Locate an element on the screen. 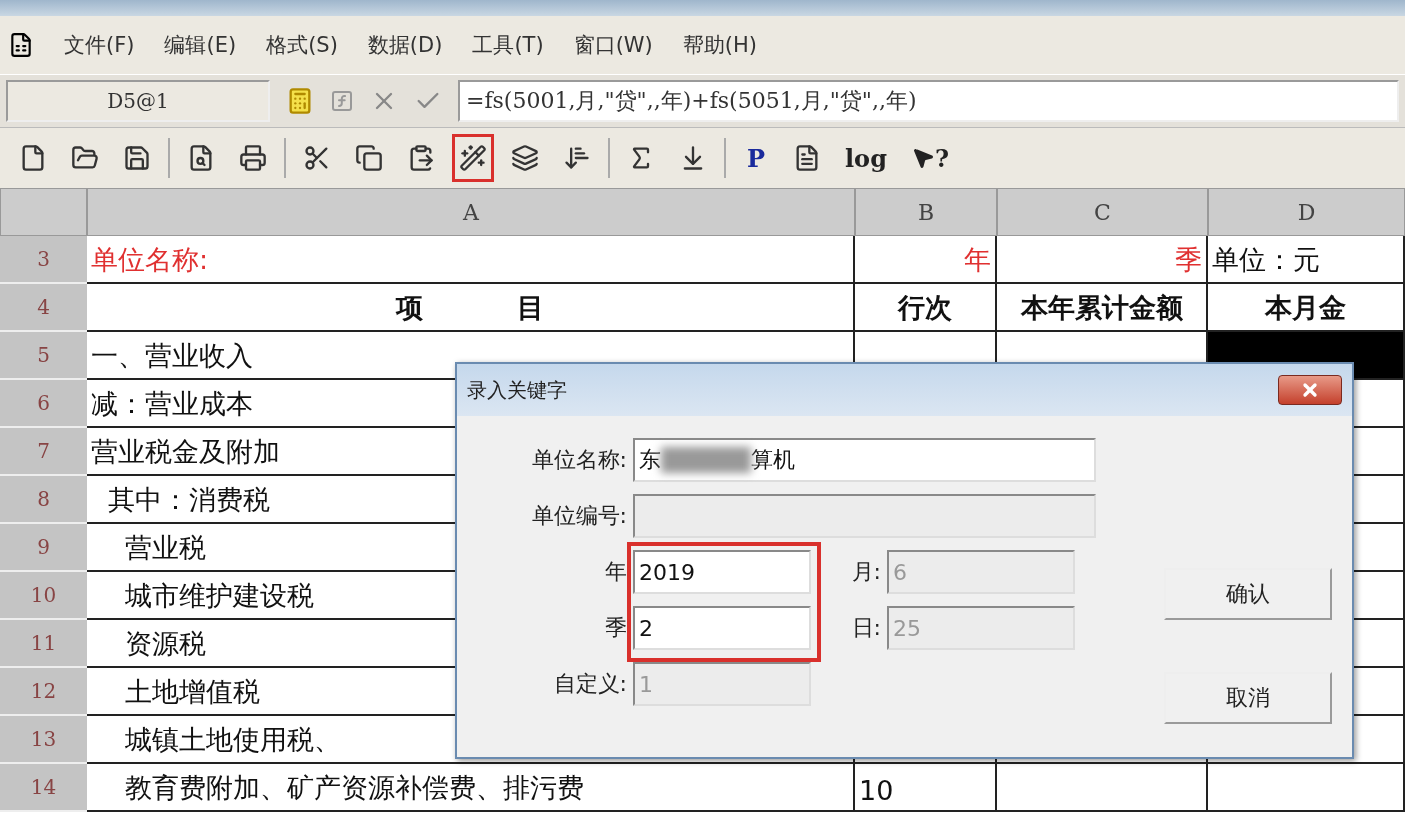 This screenshot has width=1405, height=831. row-header: 14 is located at coordinates (43, 788).